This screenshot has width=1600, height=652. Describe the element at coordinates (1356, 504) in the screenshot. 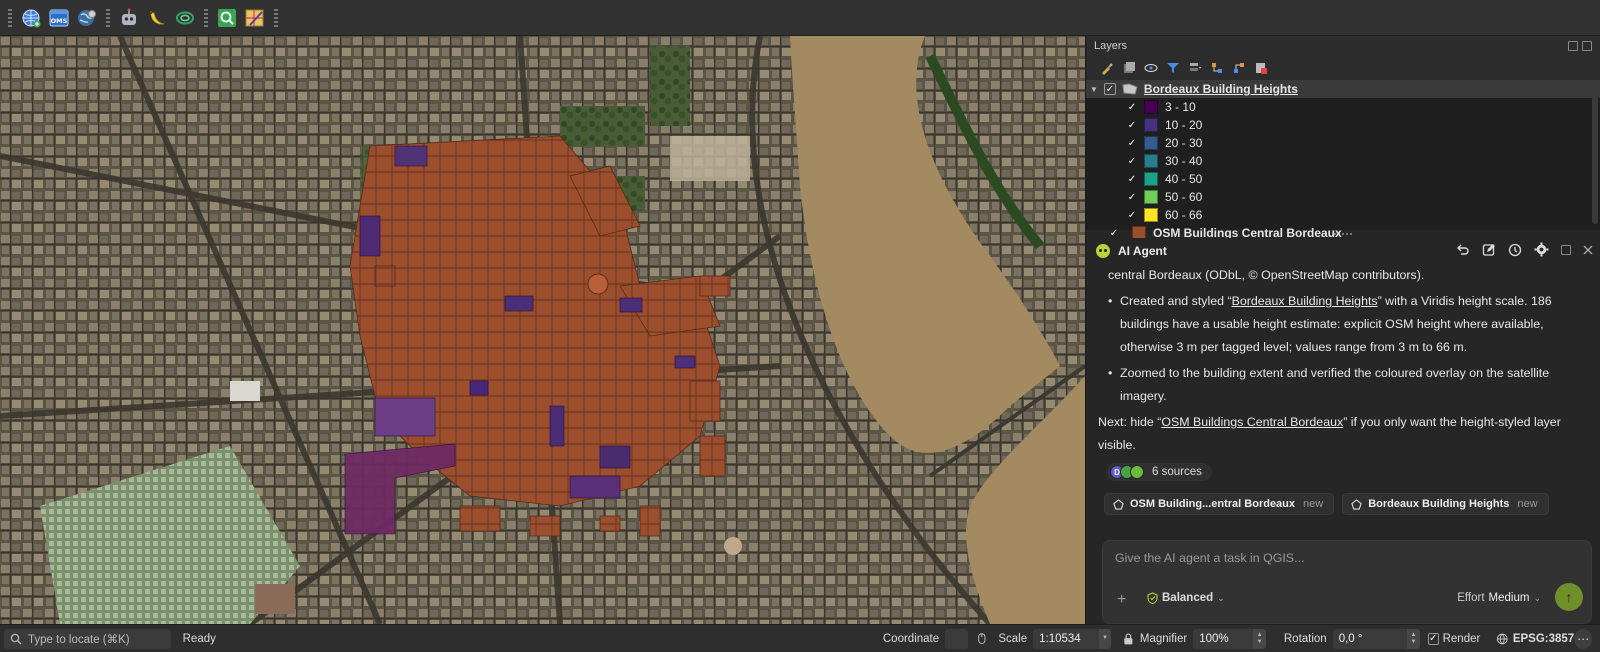

I see `polygon-icon` at that location.